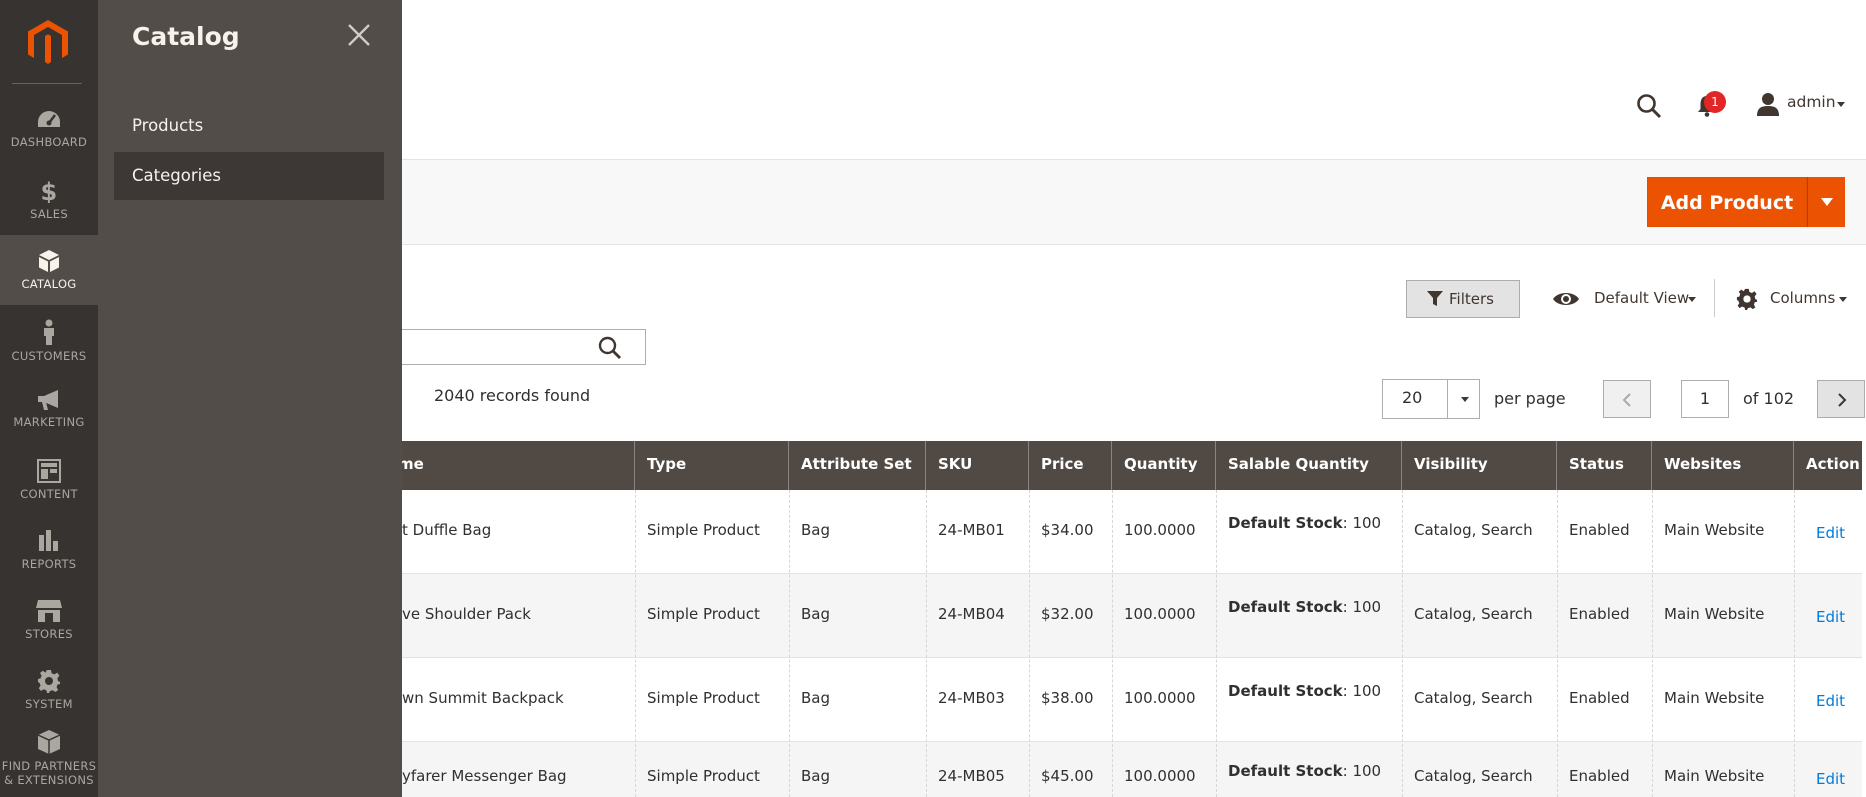 This screenshot has width=1866, height=797. Describe the element at coordinates (1604, 465) in the screenshot. I see `column-header-status: Status` at that location.